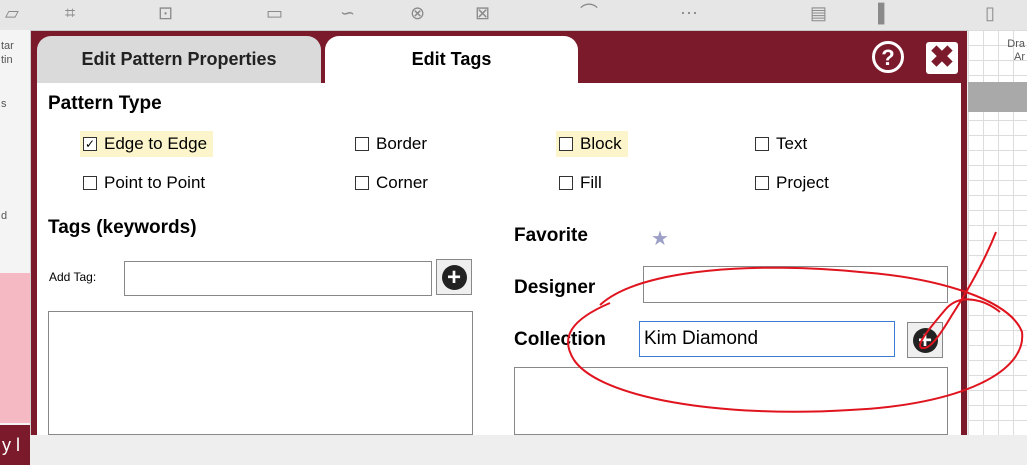 This screenshot has width=1027, height=465. I want to click on checkbox-block: Block, so click(592, 144).